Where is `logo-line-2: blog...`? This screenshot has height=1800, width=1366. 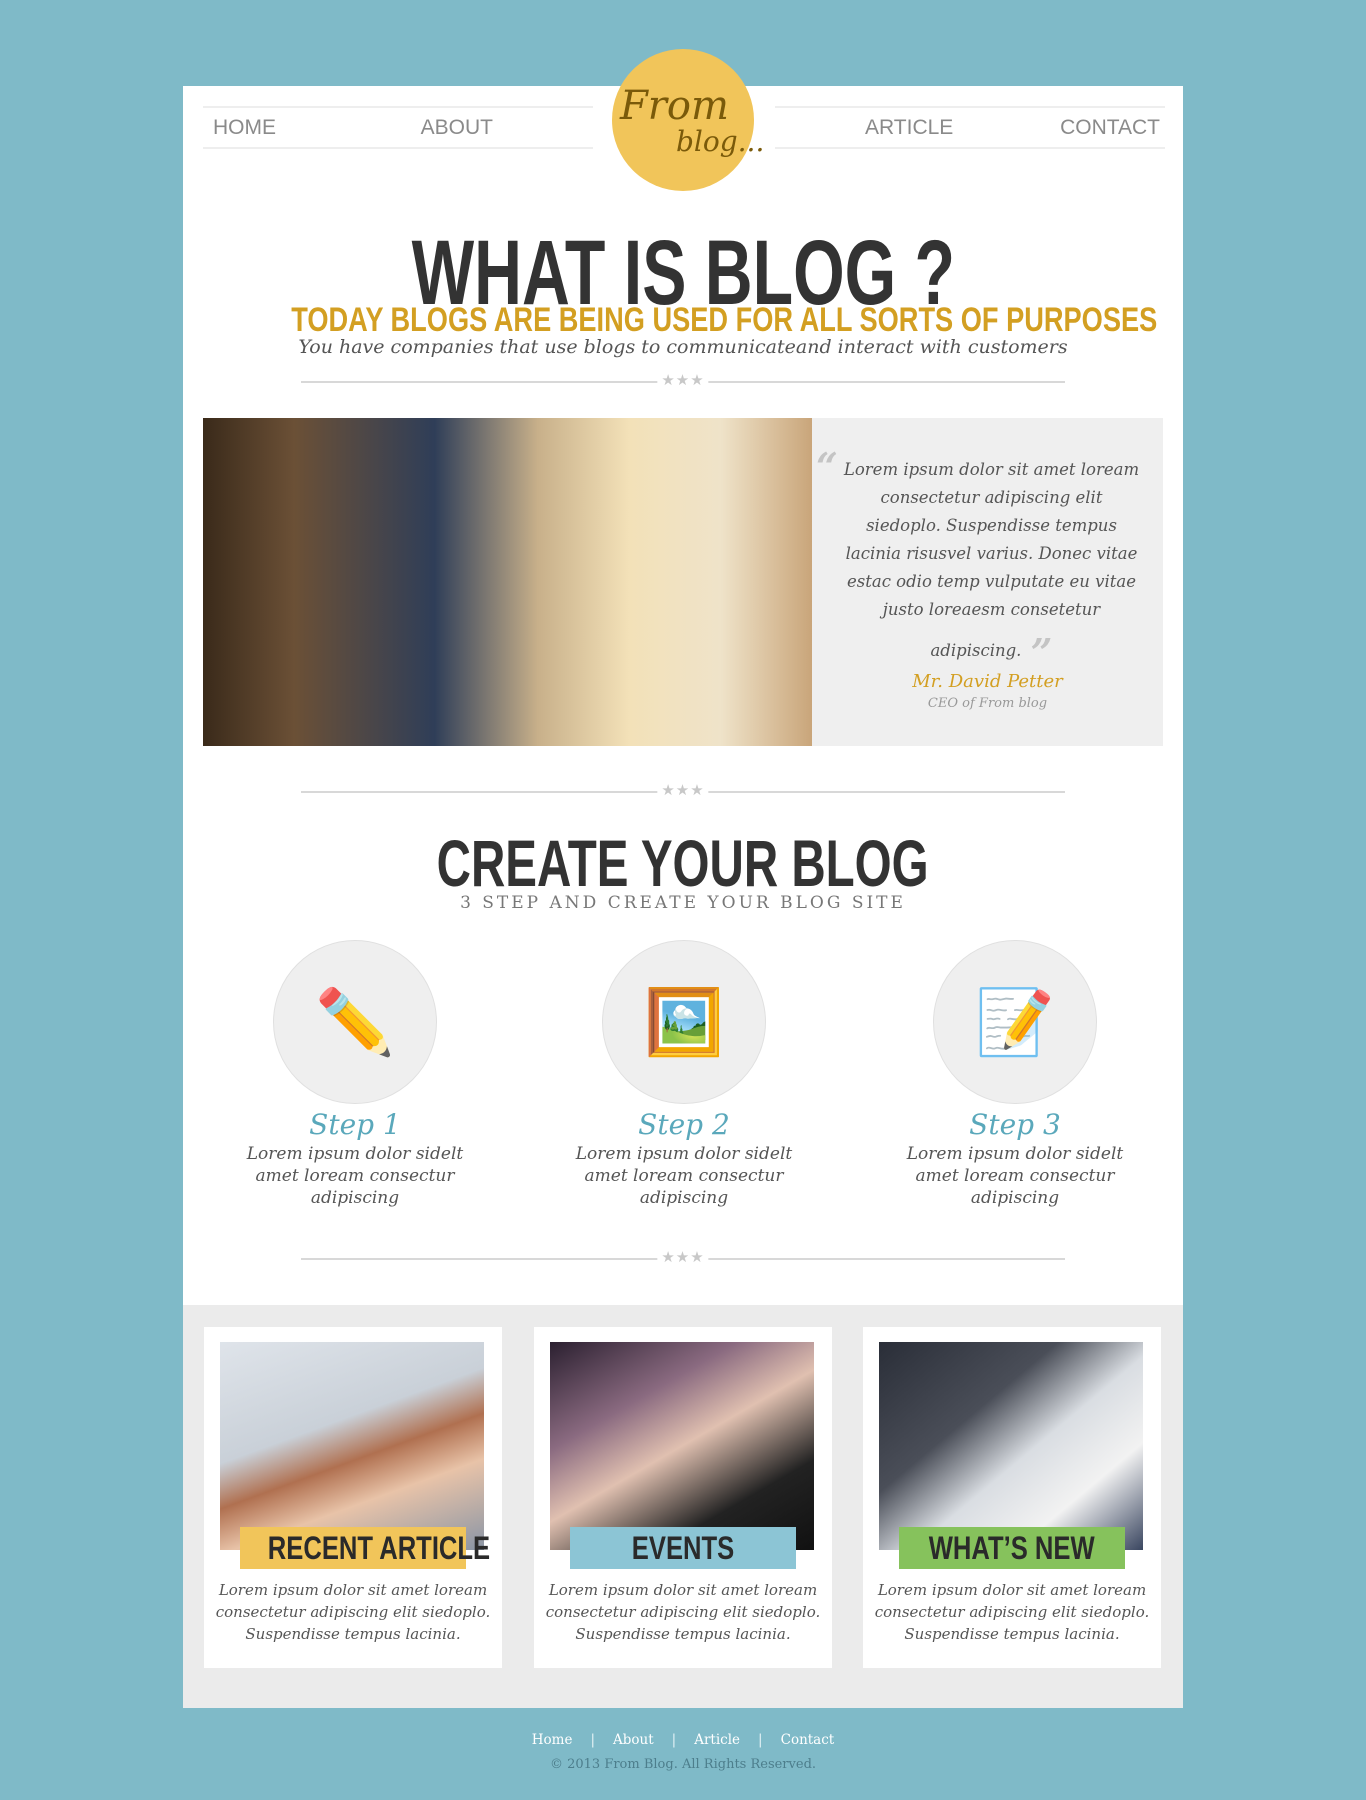 logo-line-2: blog... is located at coordinates (720, 141).